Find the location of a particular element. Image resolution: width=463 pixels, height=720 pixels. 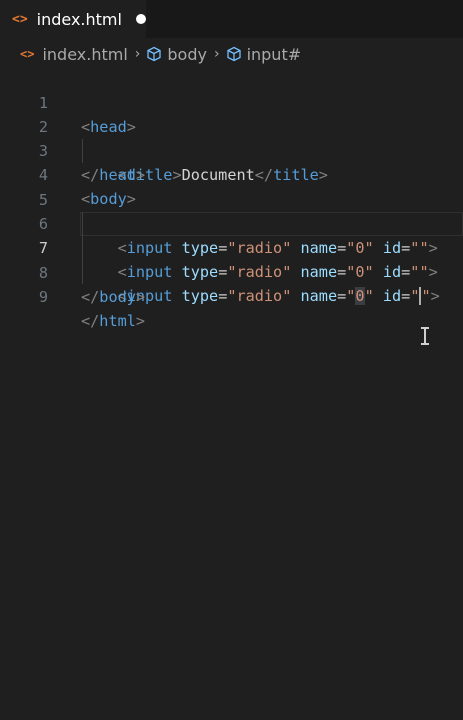

tab-index-html: <> index.html is located at coordinates (73, 19).